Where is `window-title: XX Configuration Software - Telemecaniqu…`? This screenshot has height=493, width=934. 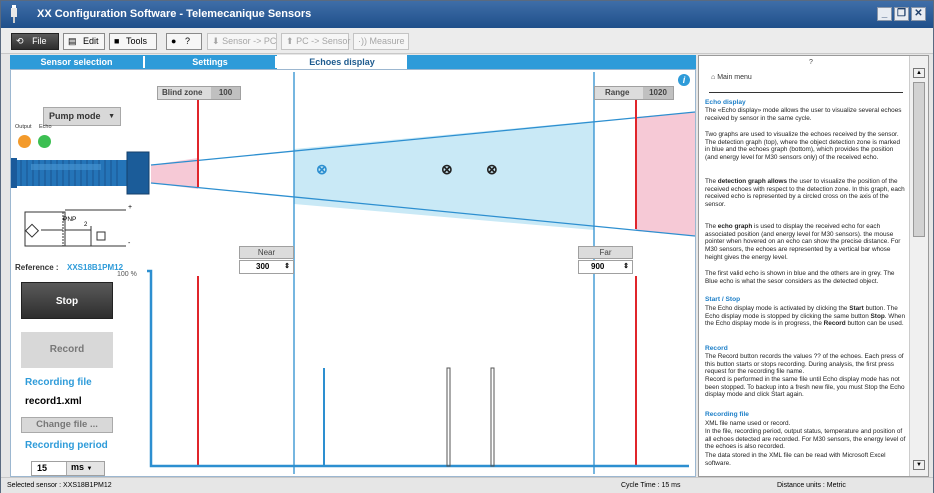
window-title: XX Configuration Software - Telemecaniqu… is located at coordinates (174, 14).